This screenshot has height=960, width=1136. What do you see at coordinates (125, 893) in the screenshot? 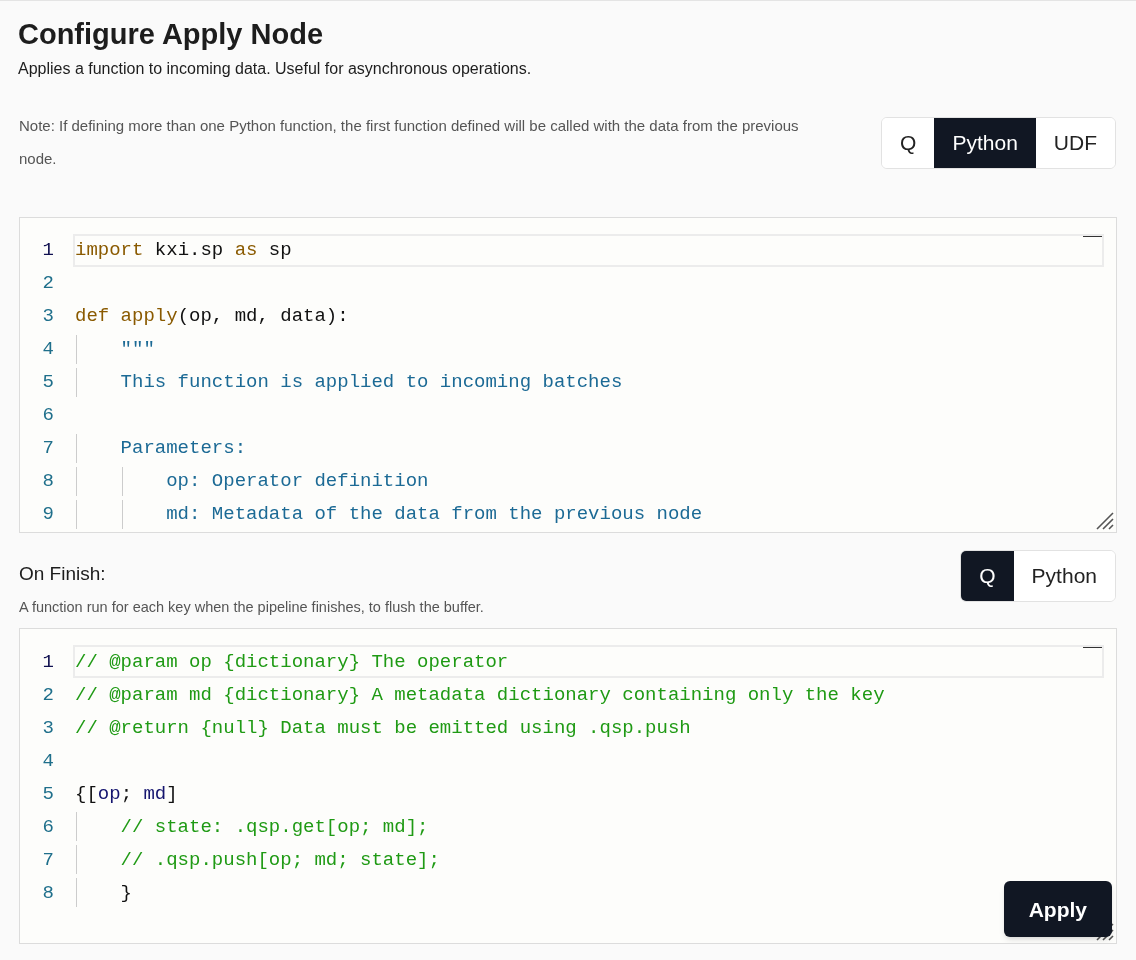
I see `code-line: }` at bounding box center [125, 893].